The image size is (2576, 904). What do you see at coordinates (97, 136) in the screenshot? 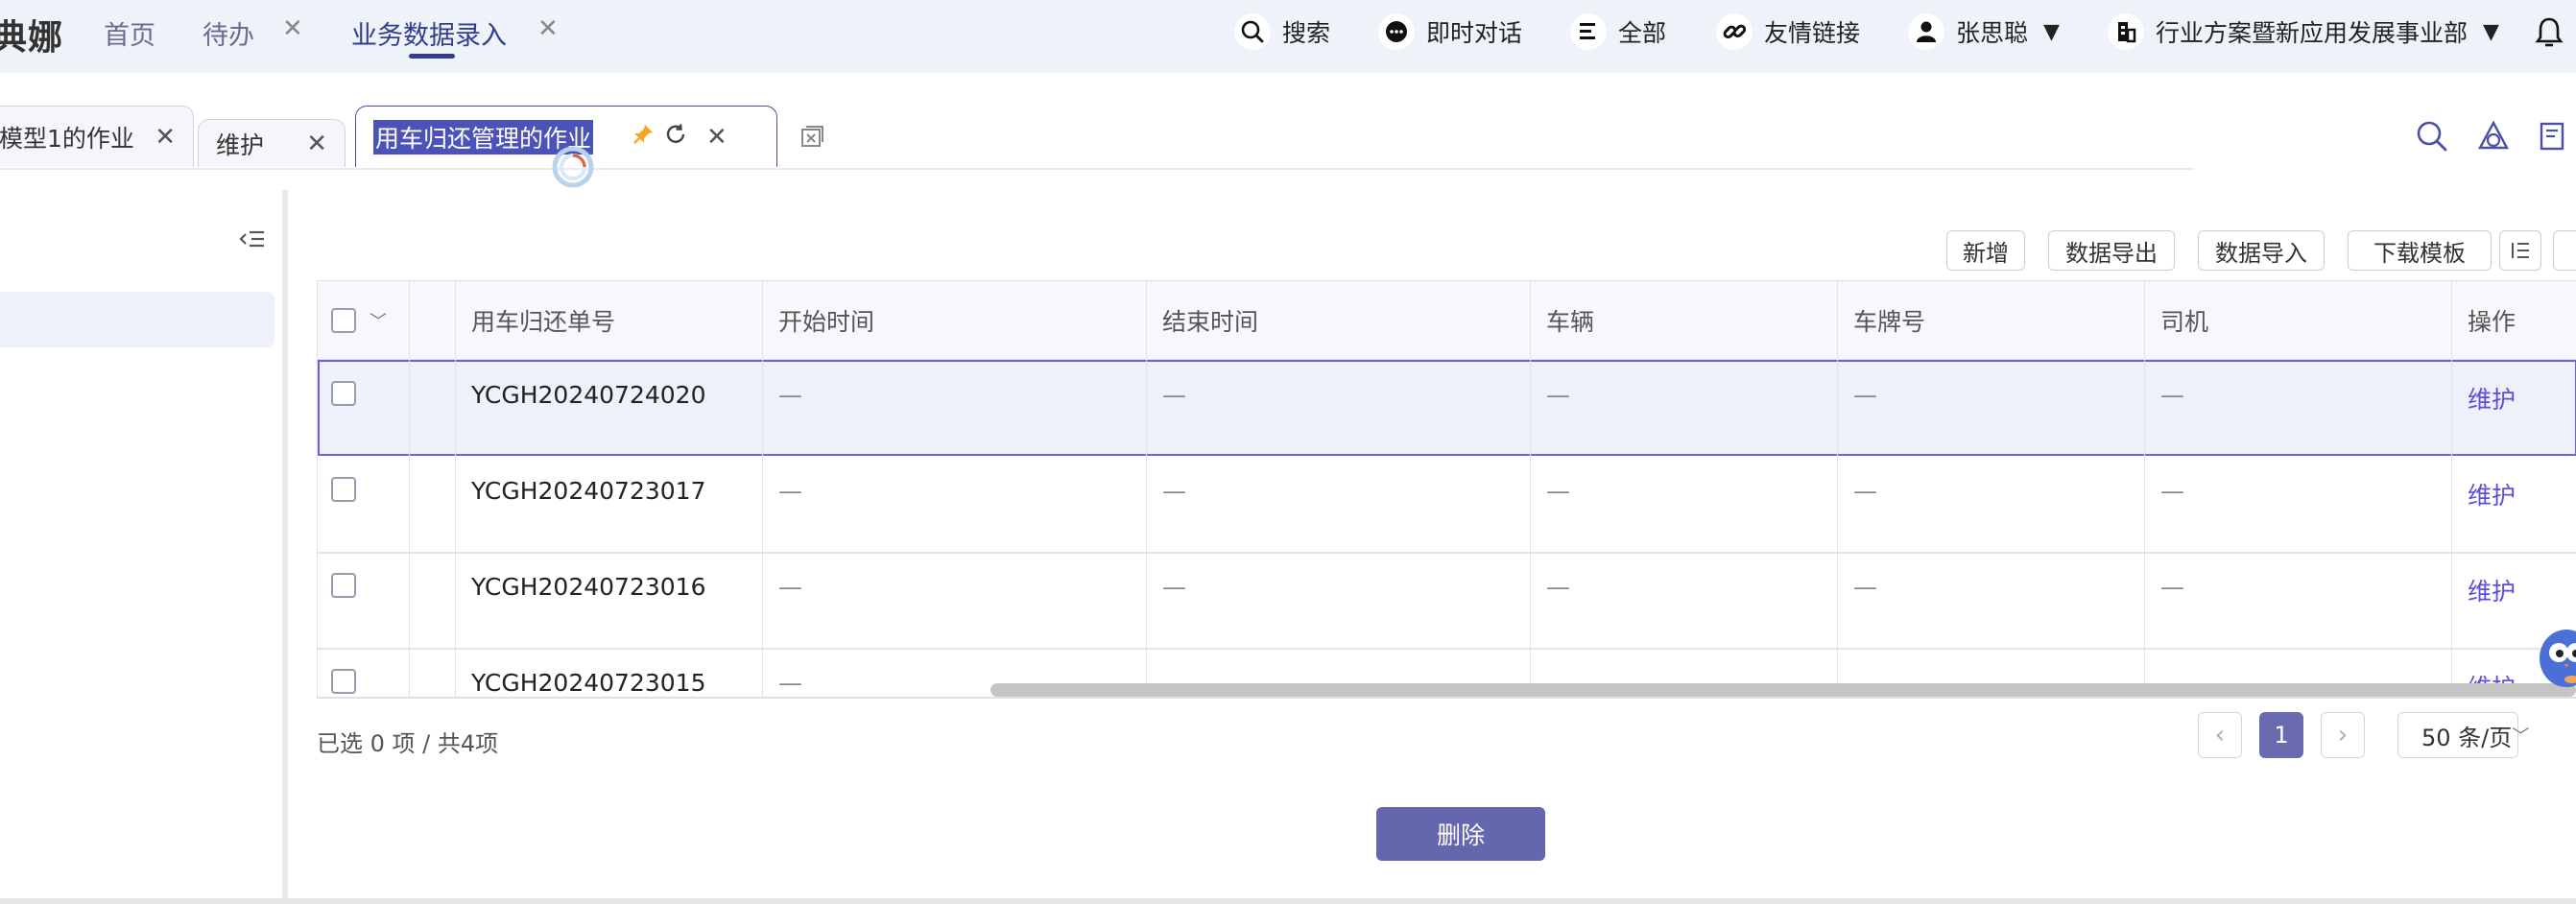
I see `tab-model1-job: 模型1的作业 ✕` at bounding box center [97, 136].